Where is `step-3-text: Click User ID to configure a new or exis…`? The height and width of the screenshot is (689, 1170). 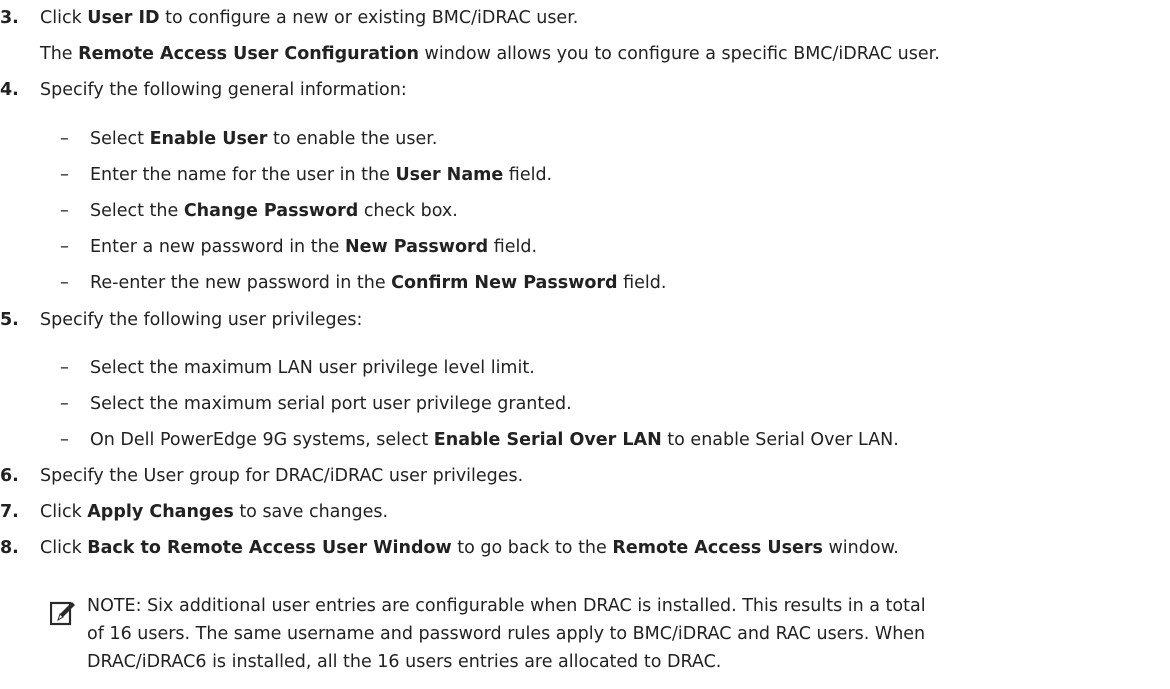 step-3-text: Click User ID to configure a new or exis… is located at coordinates (309, 18).